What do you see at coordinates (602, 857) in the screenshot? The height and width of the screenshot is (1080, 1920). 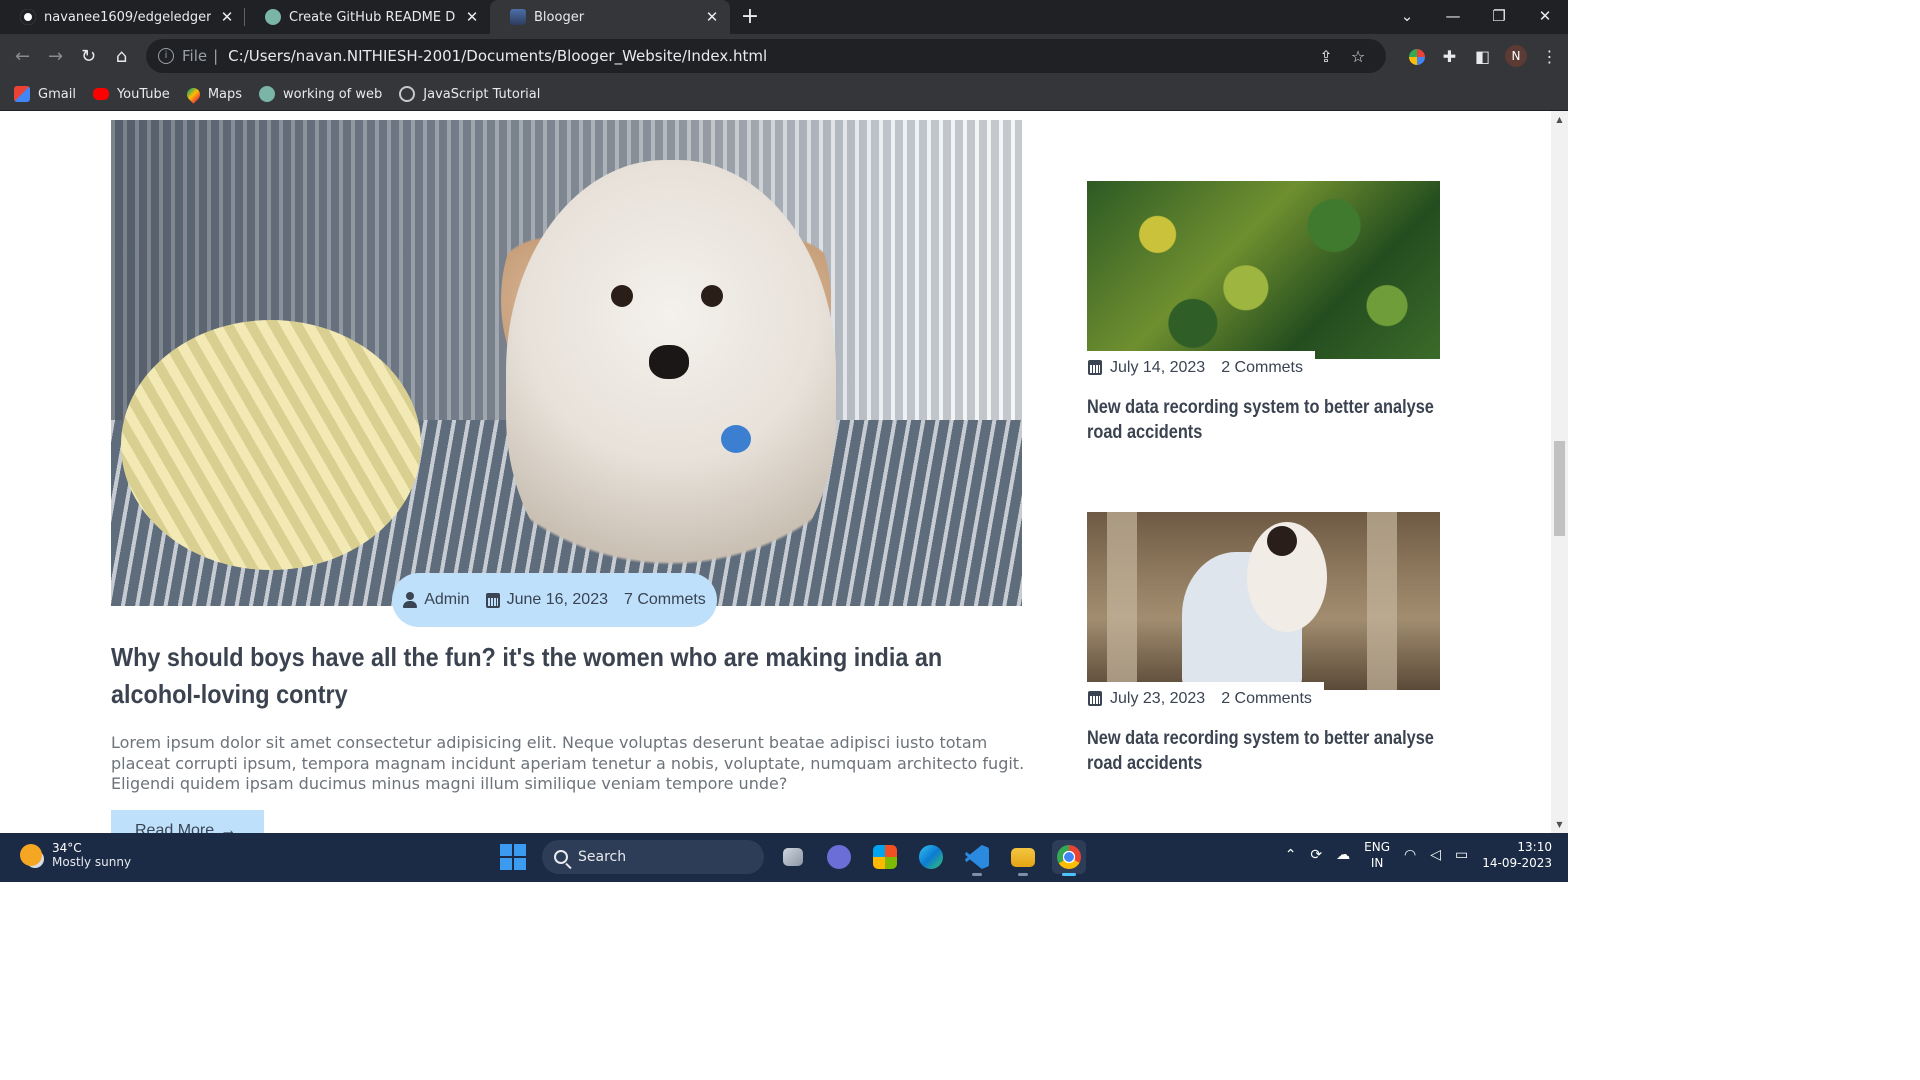 I see `search-label: Search` at bounding box center [602, 857].